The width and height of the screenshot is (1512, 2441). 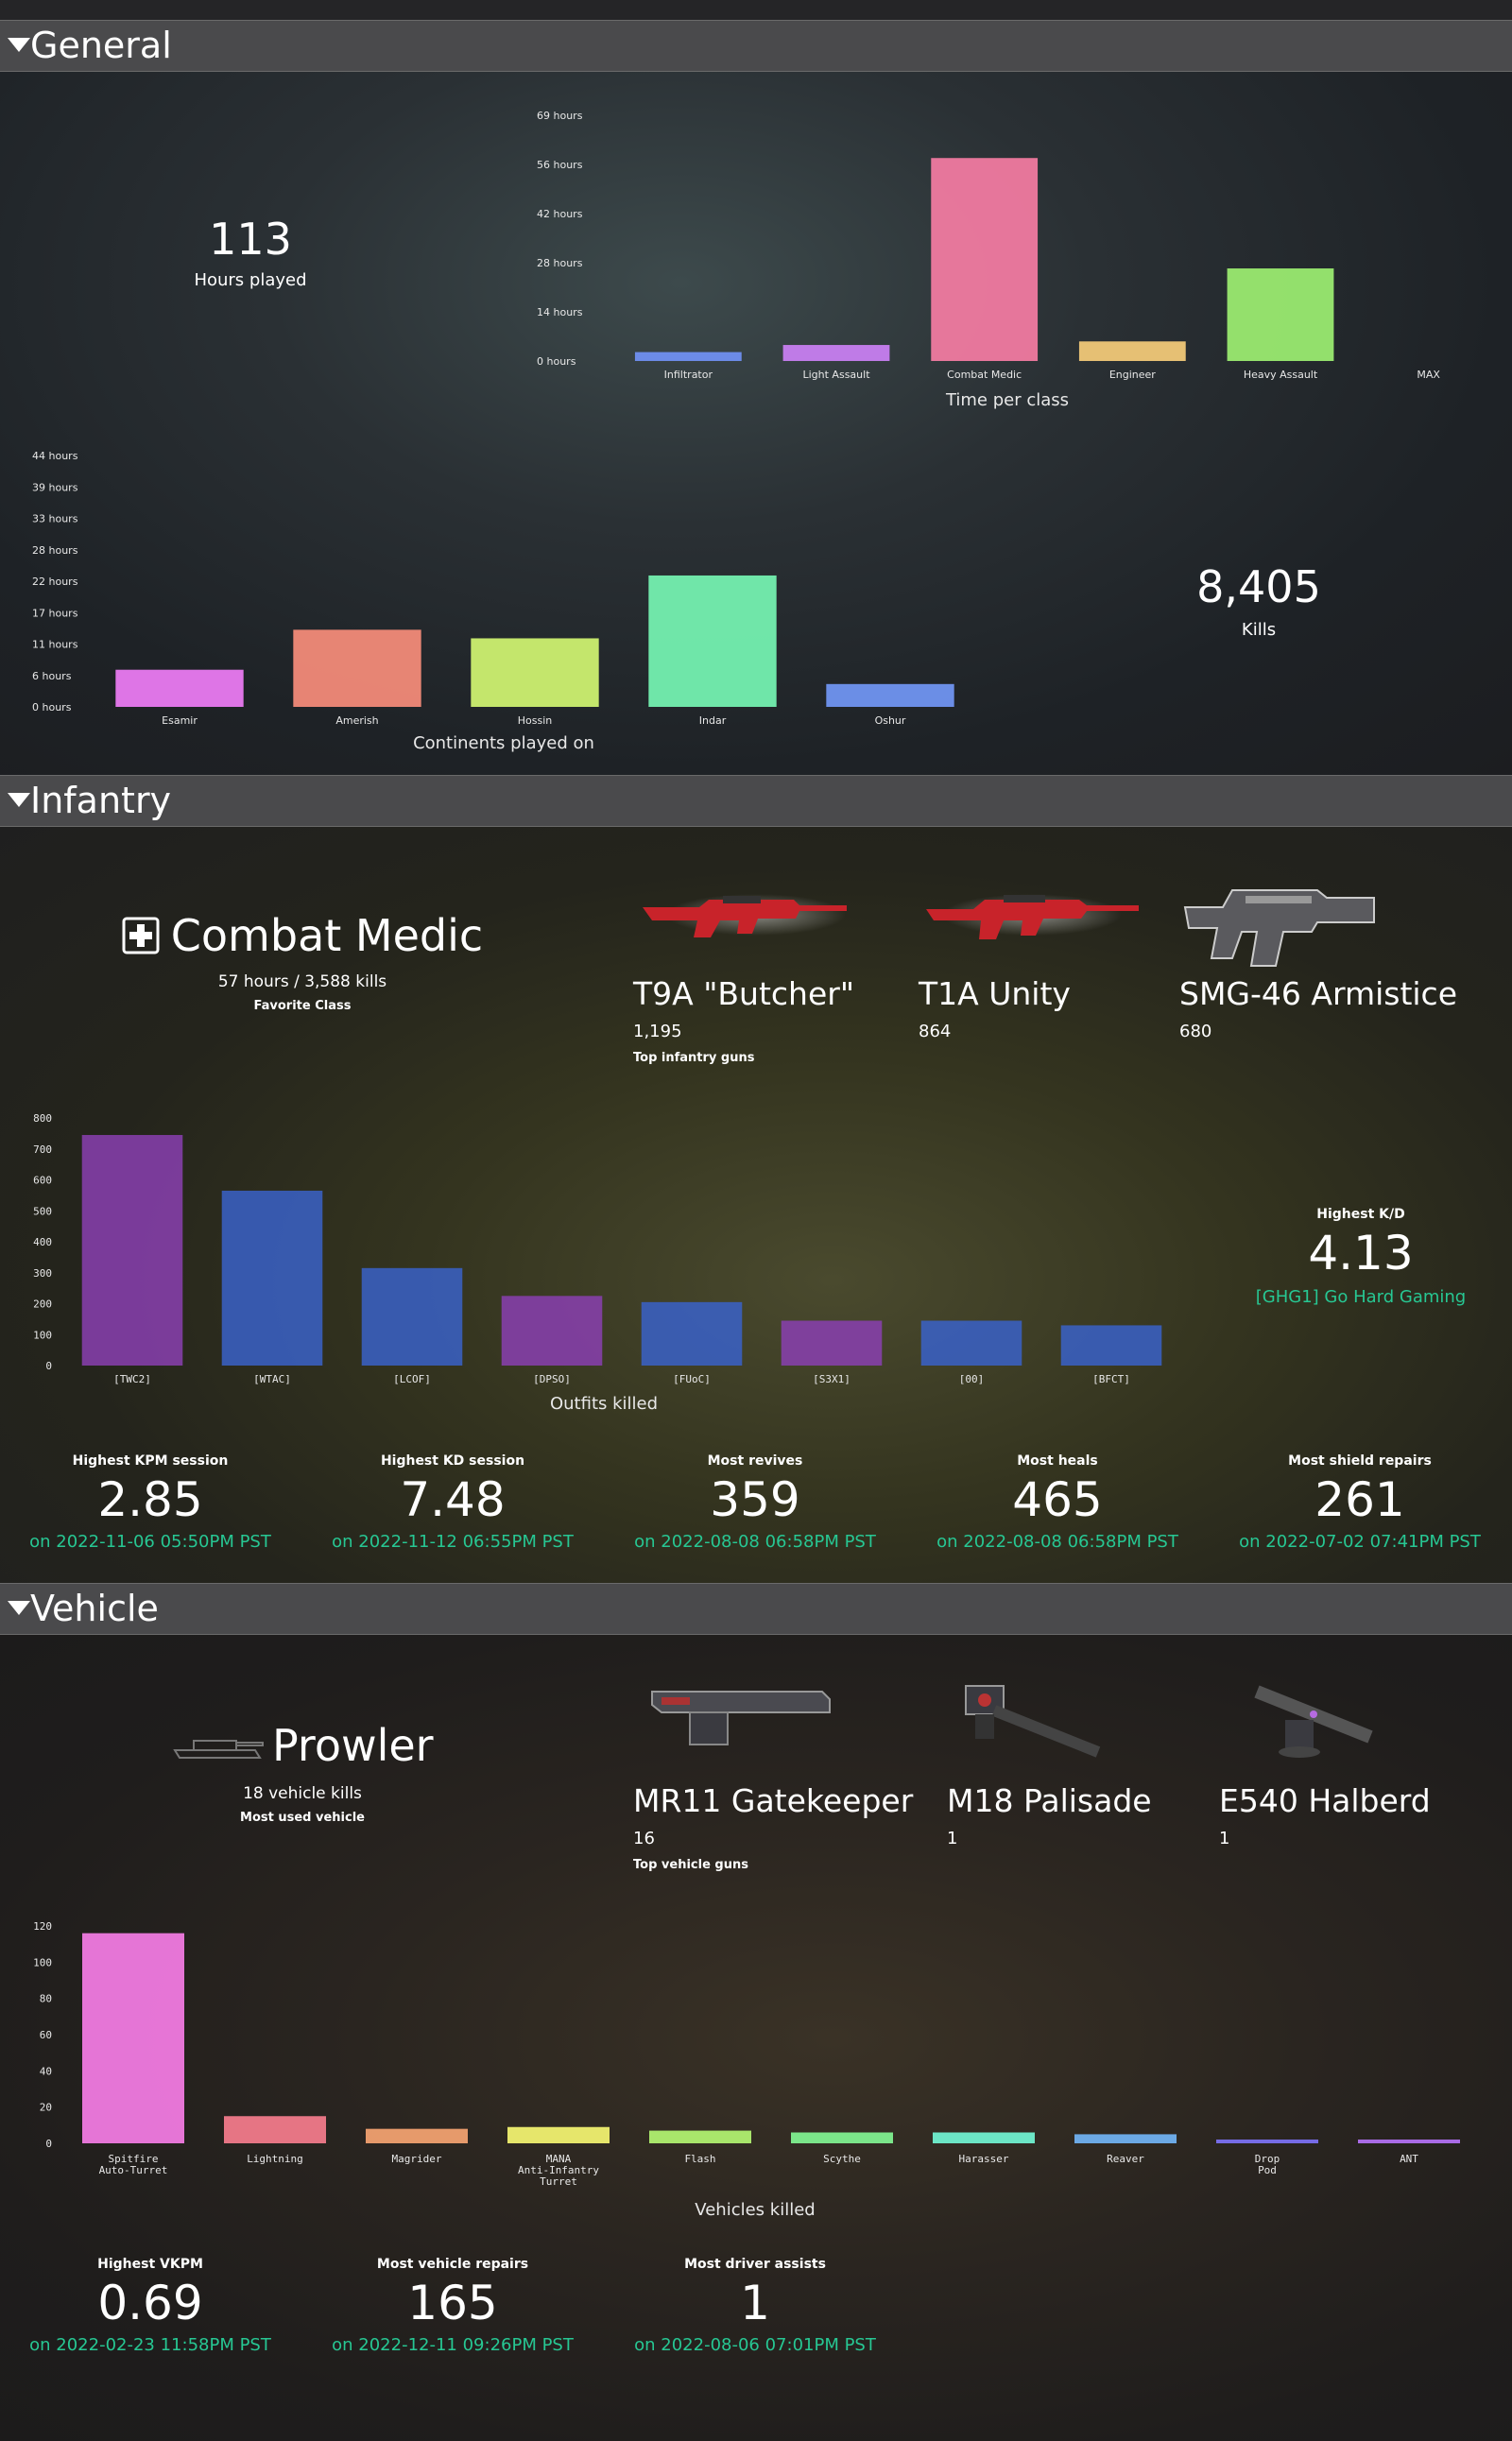 What do you see at coordinates (1360, 1214) in the screenshot?
I see `highest-kd-label: Highest K/D` at bounding box center [1360, 1214].